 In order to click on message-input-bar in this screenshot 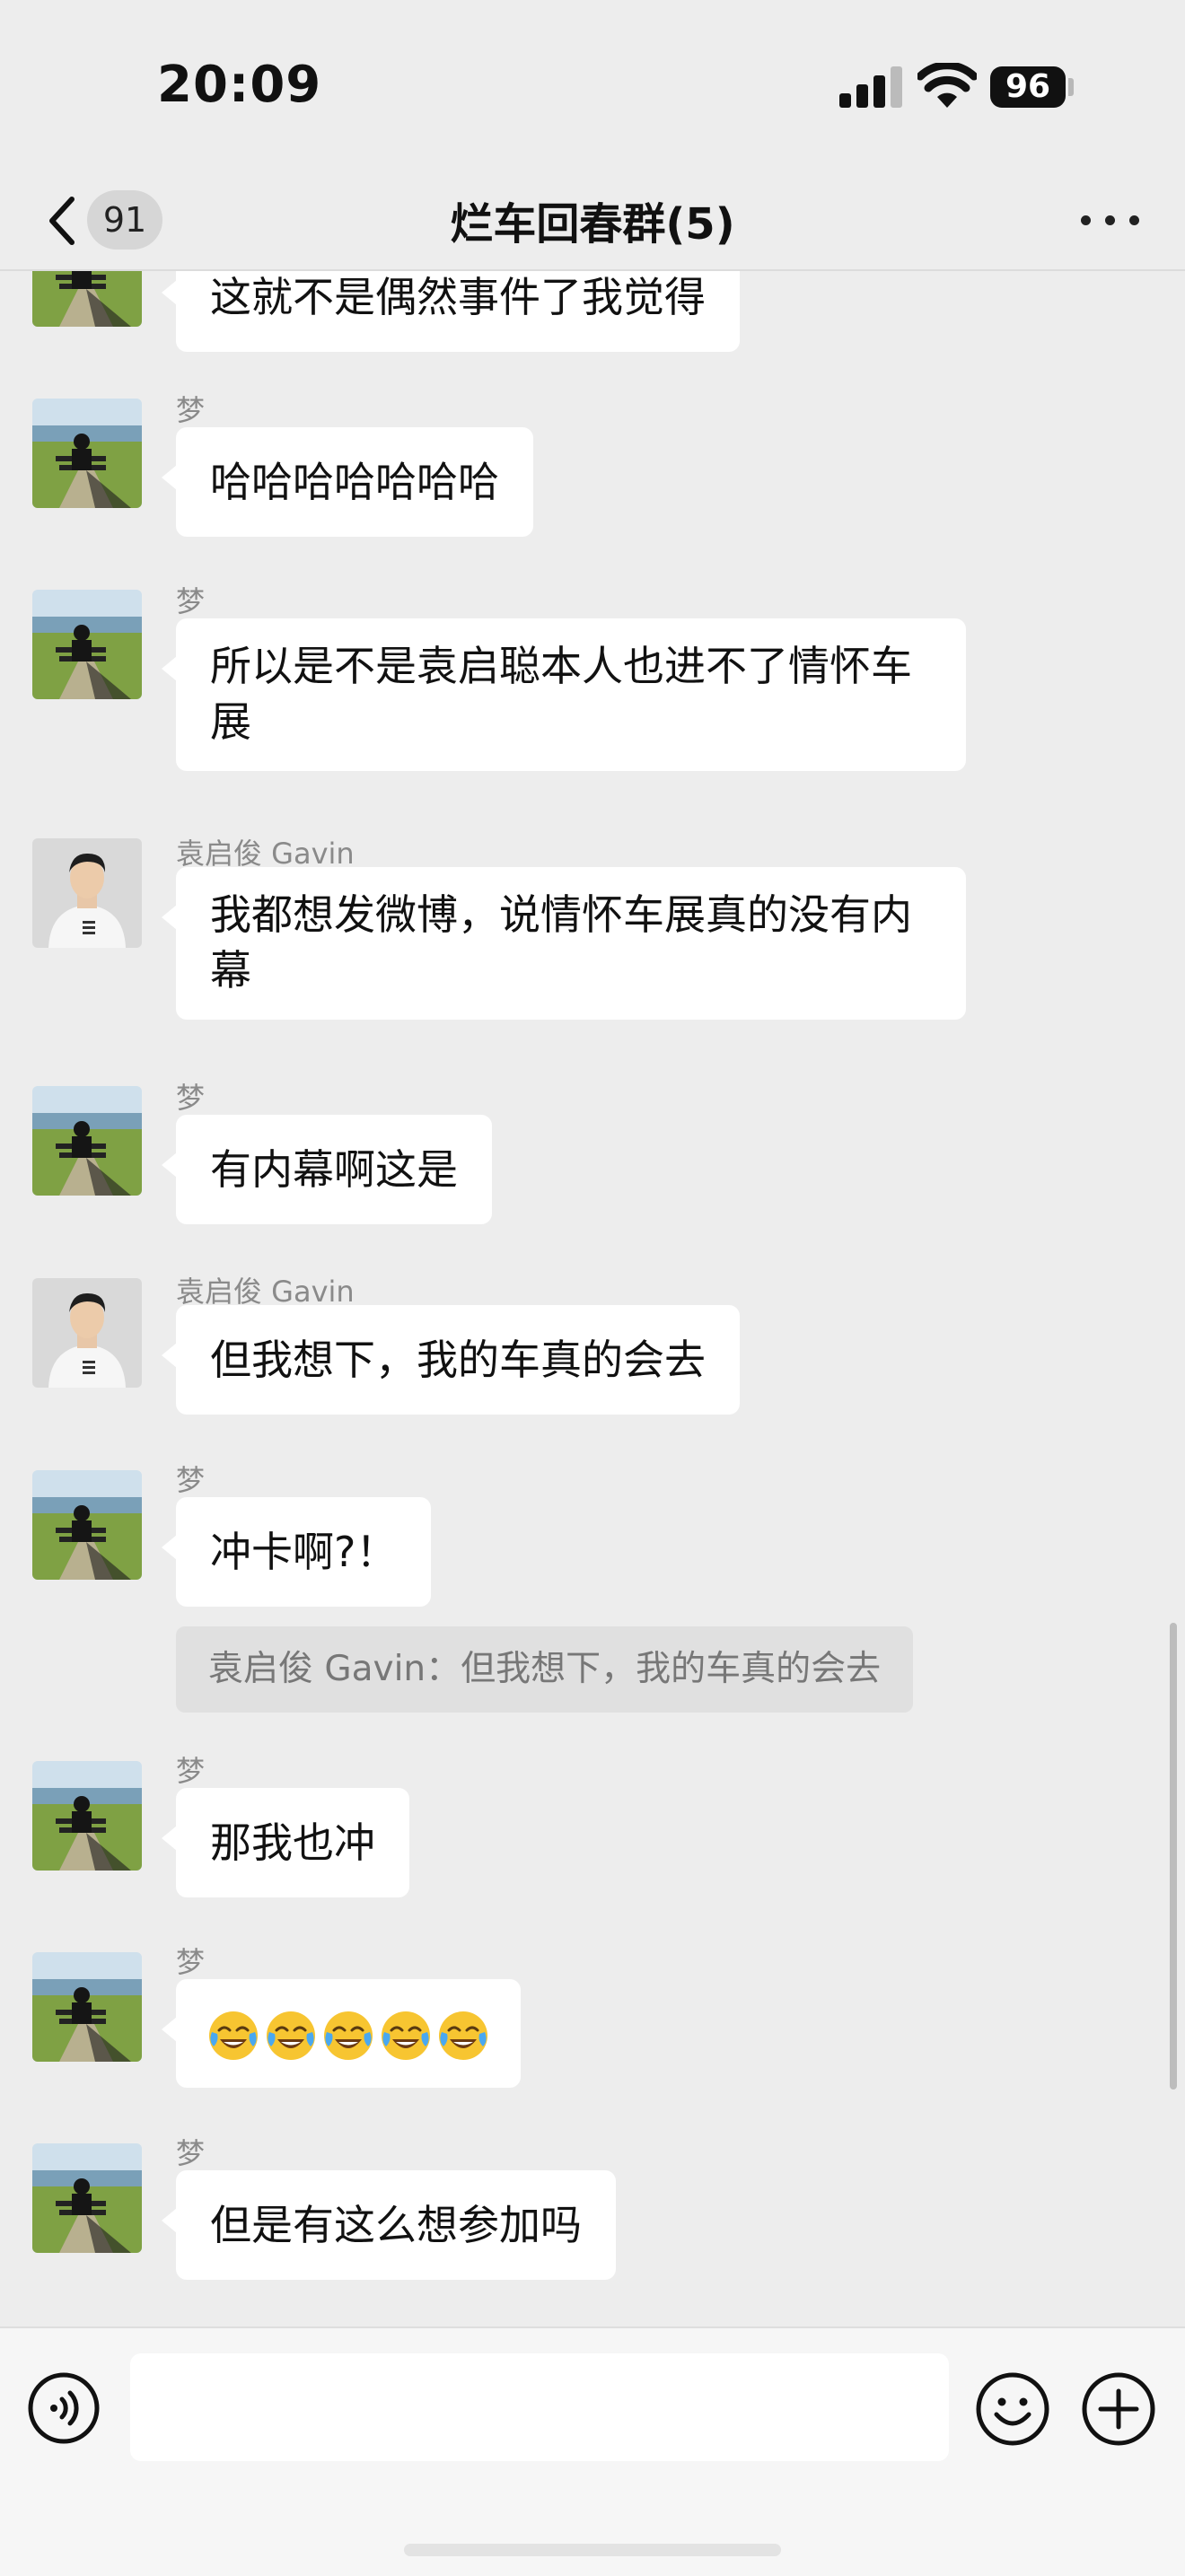, I will do `click(592, 2451)`.